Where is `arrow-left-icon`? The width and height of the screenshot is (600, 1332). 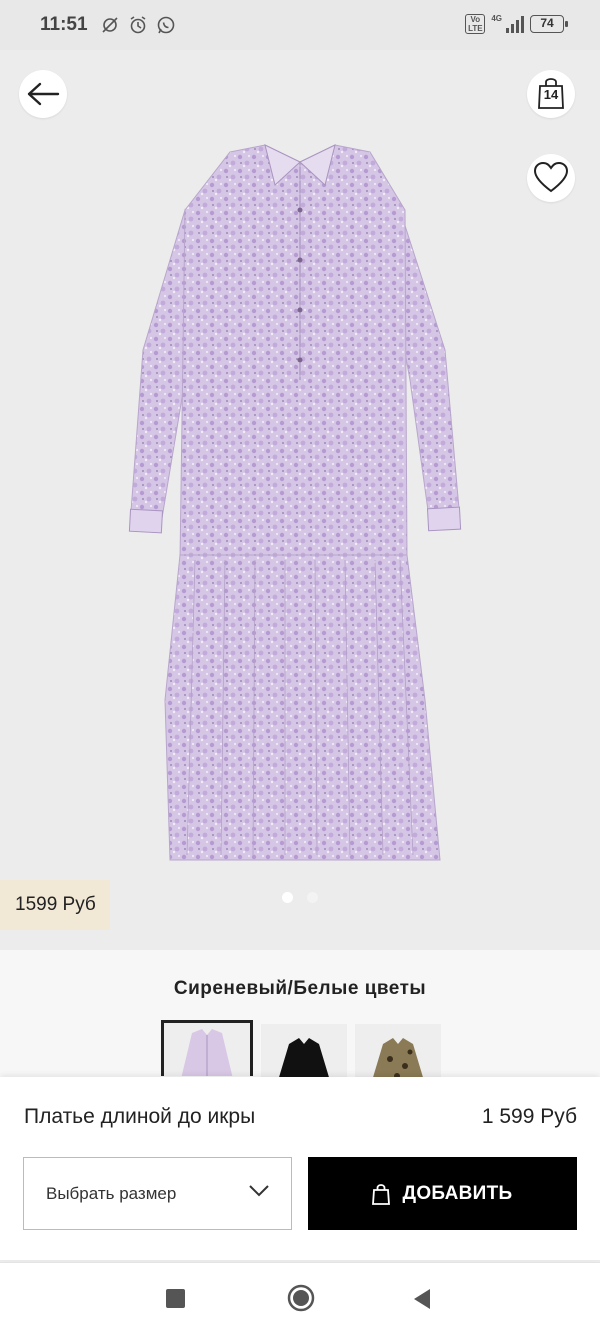
arrow-left-icon is located at coordinates (43, 94).